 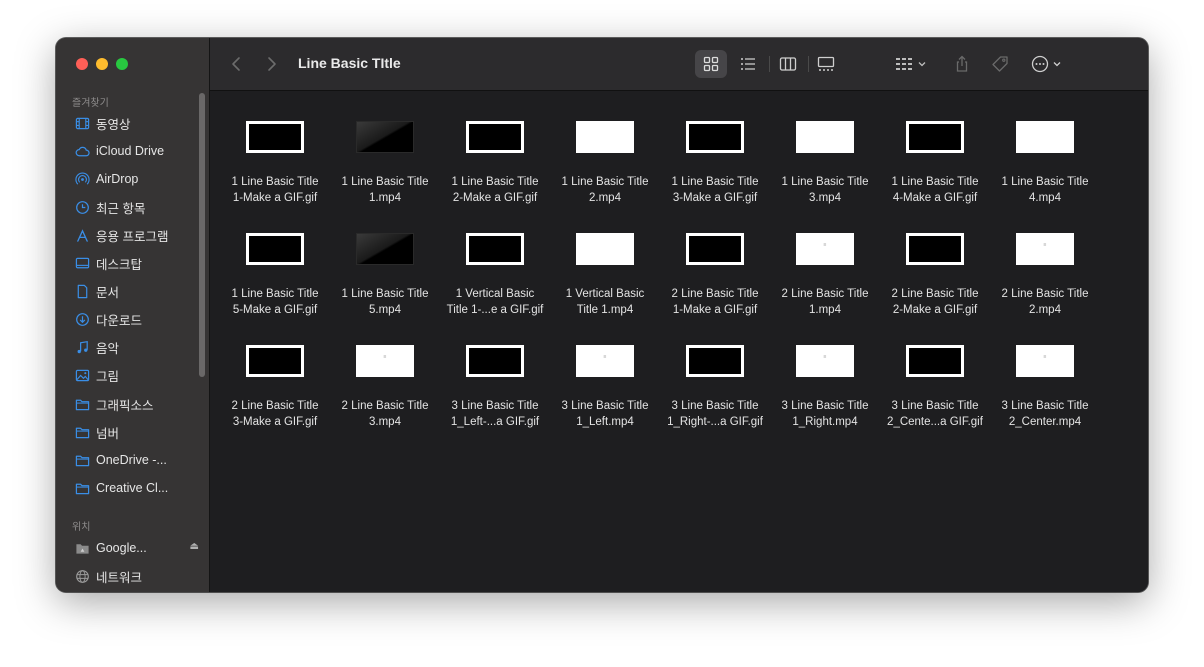 What do you see at coordinates (962, 64) in the screenshot?
I see `share-button` at bounding box center [962, 64].